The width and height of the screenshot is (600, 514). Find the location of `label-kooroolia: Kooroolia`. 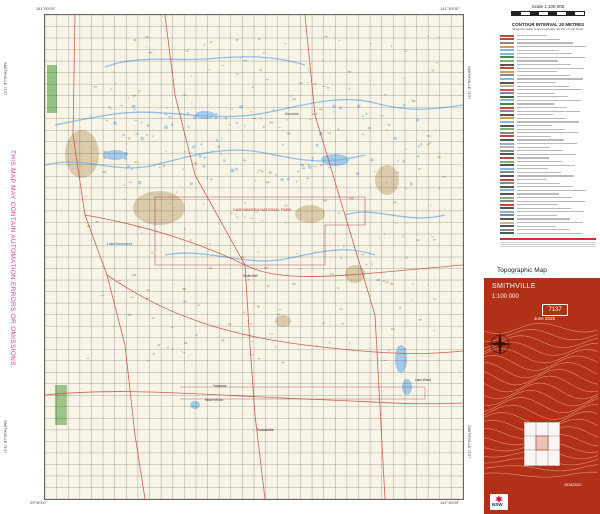

label-kooroolia: Kooroolia is located at coordinates (292, 114).